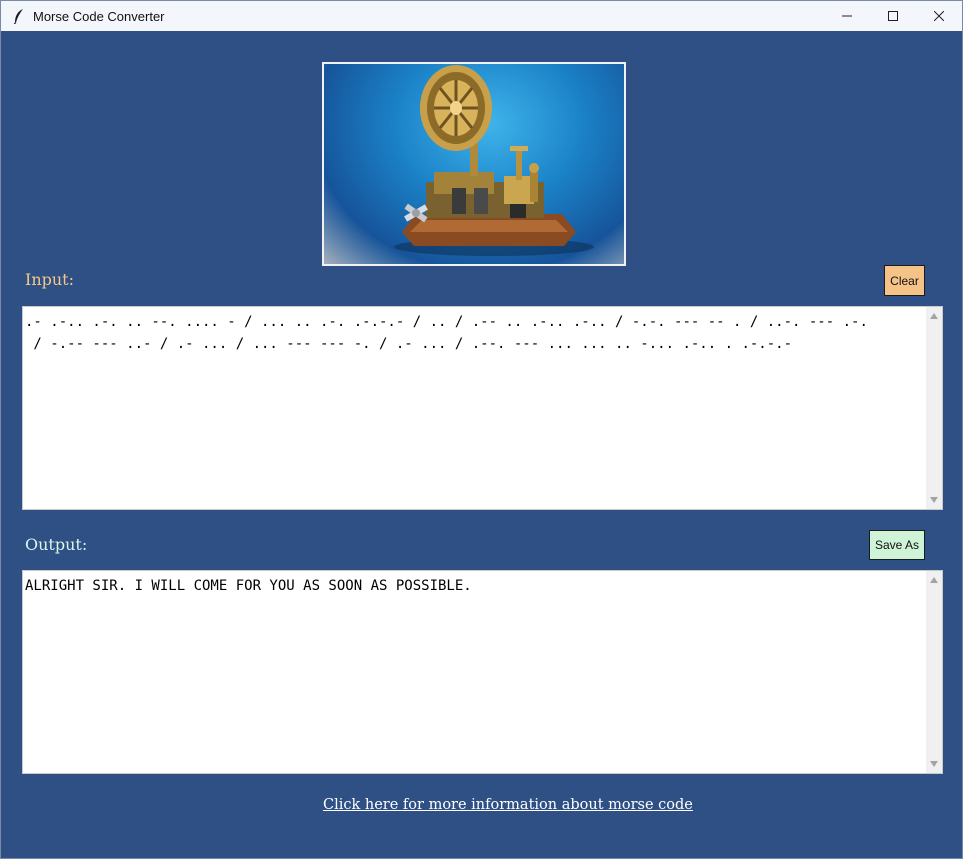 Image resolution: width=963 pixels, height=859 pixels. Describe the element at coordinates (19, 16) in the screenshot. I see `feather-icon` at that location.